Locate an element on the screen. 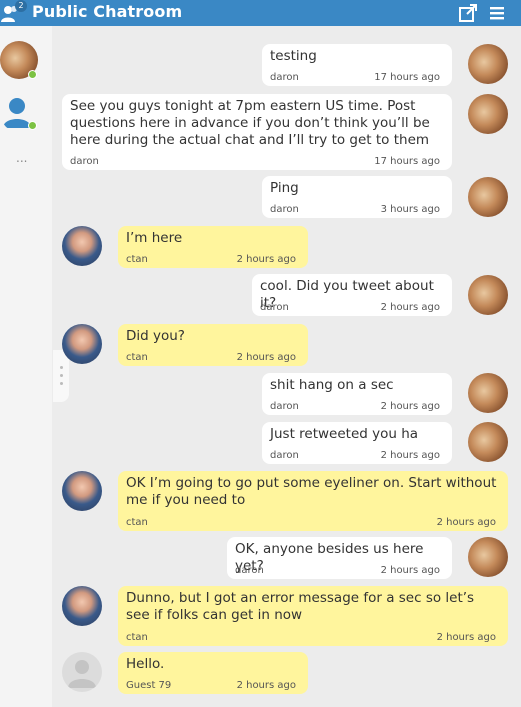 The width and height of the screenshot is (521, 707). message-text: testing is located at coordinates (293, 56).